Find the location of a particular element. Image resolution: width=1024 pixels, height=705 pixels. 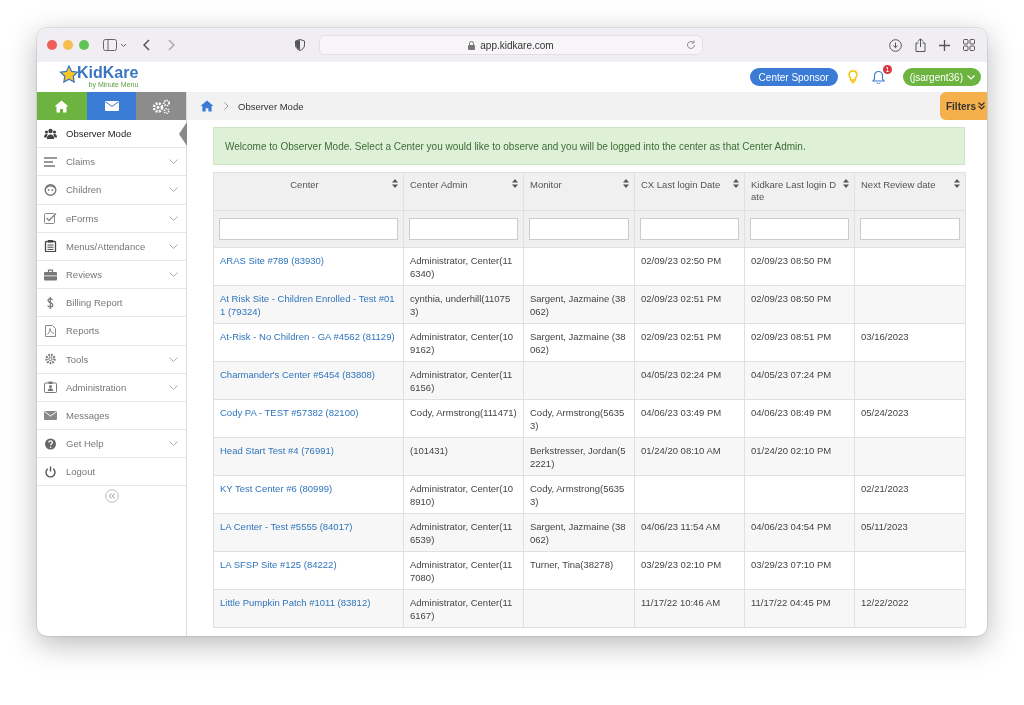

sidebar-item: Reports is located at coordinates (111, 331).